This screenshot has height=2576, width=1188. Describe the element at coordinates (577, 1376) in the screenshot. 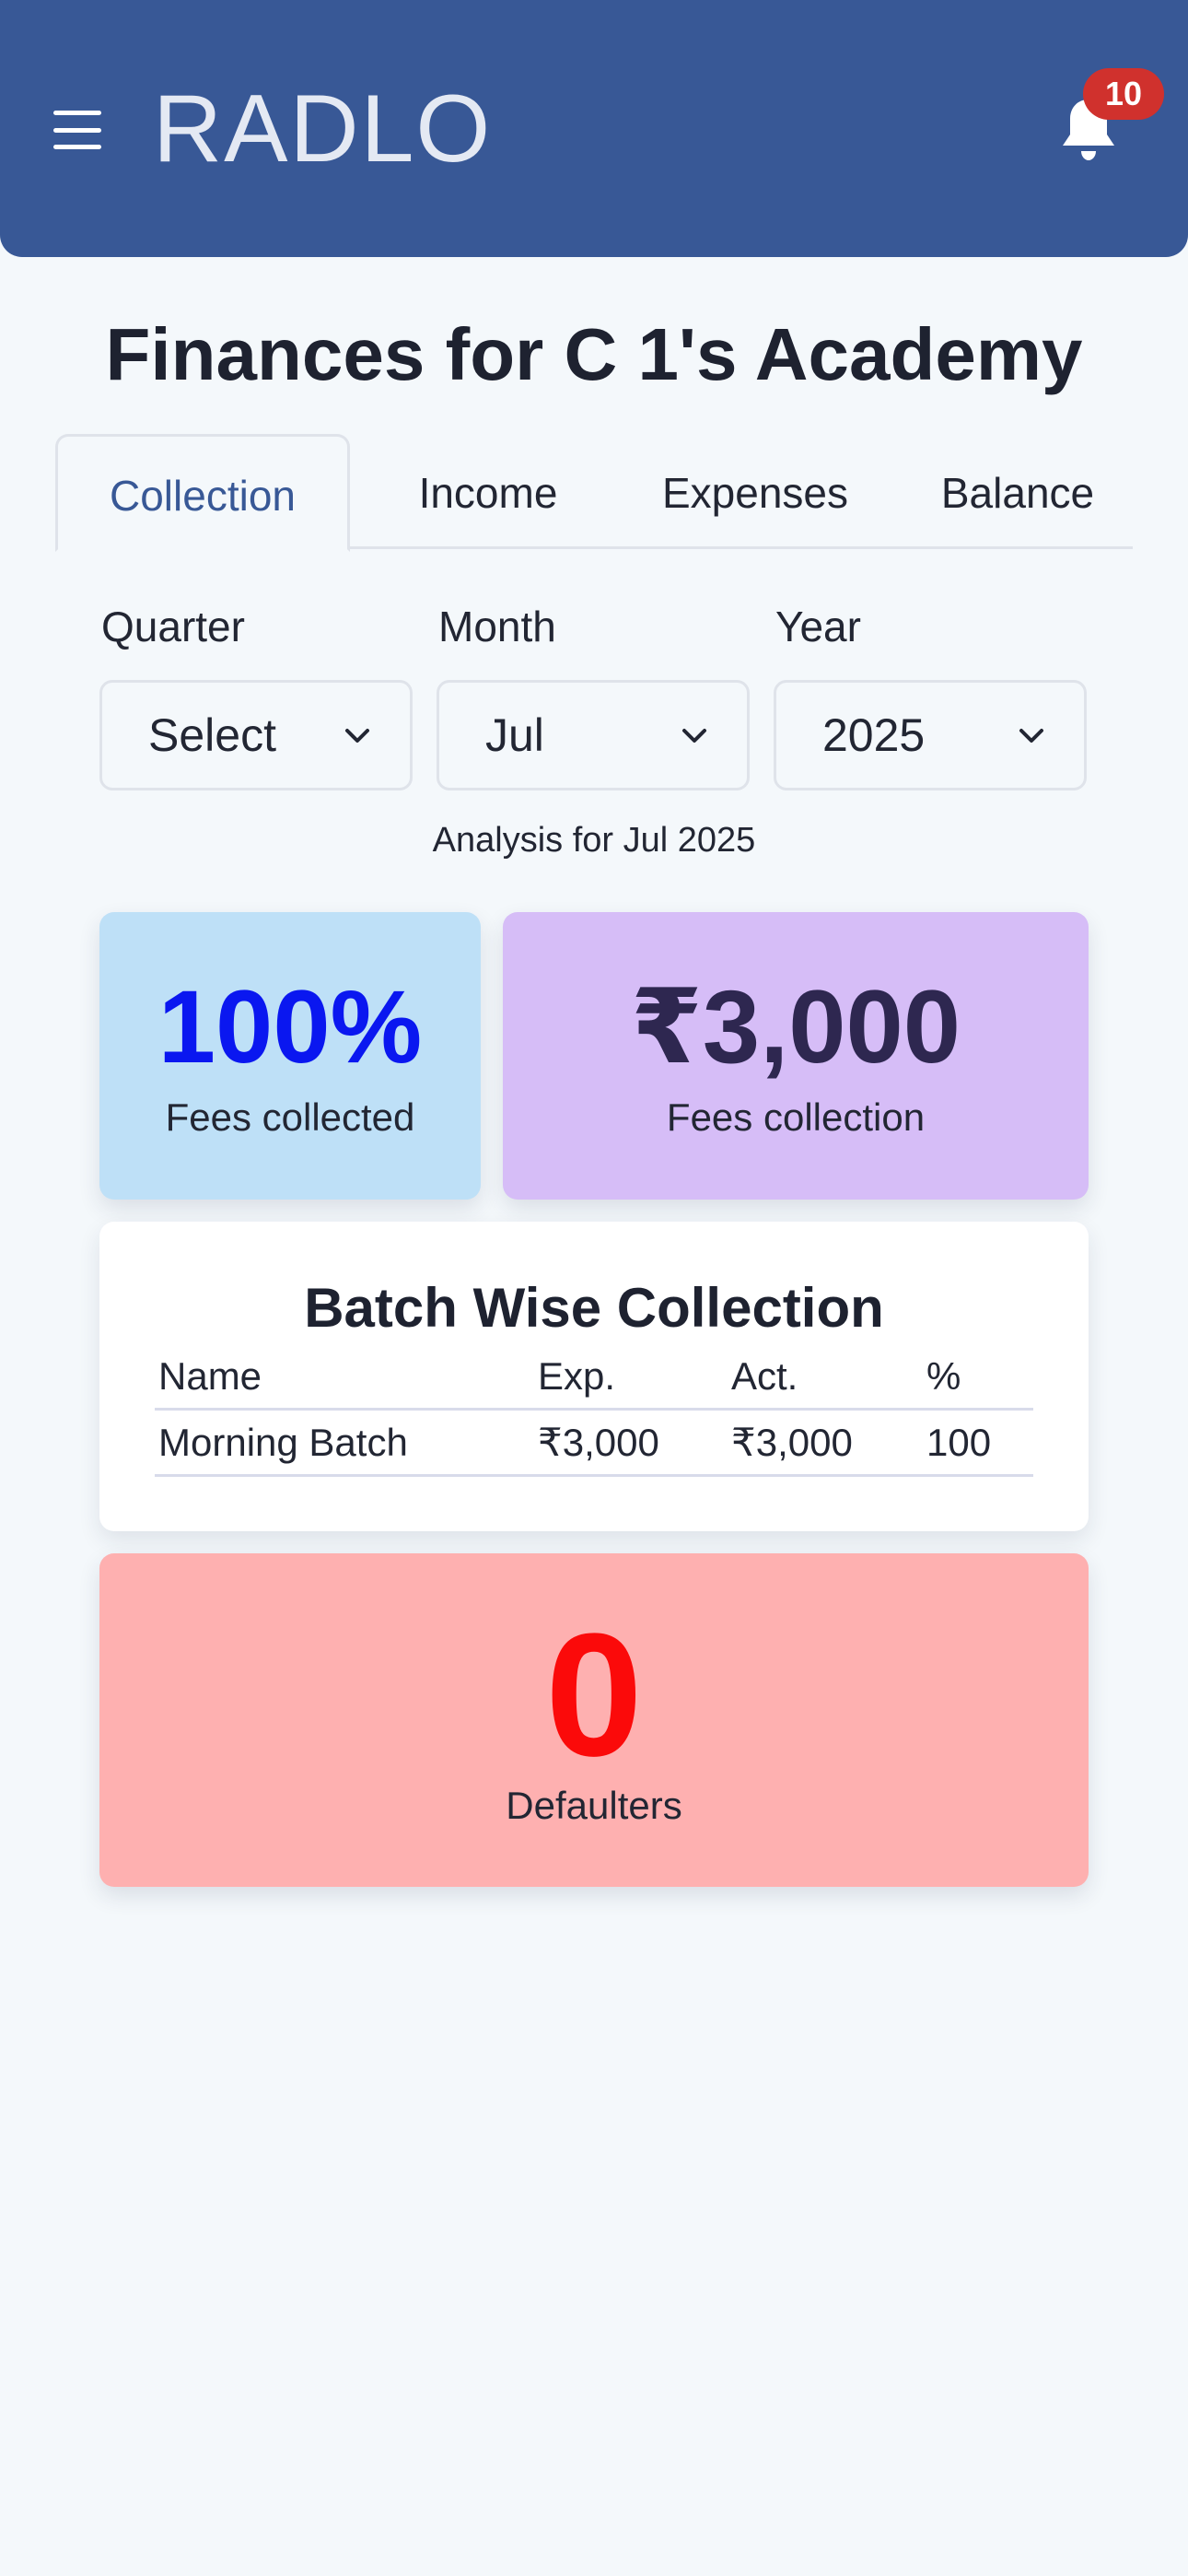

I see `table-header-expected: Exp.` at that location.